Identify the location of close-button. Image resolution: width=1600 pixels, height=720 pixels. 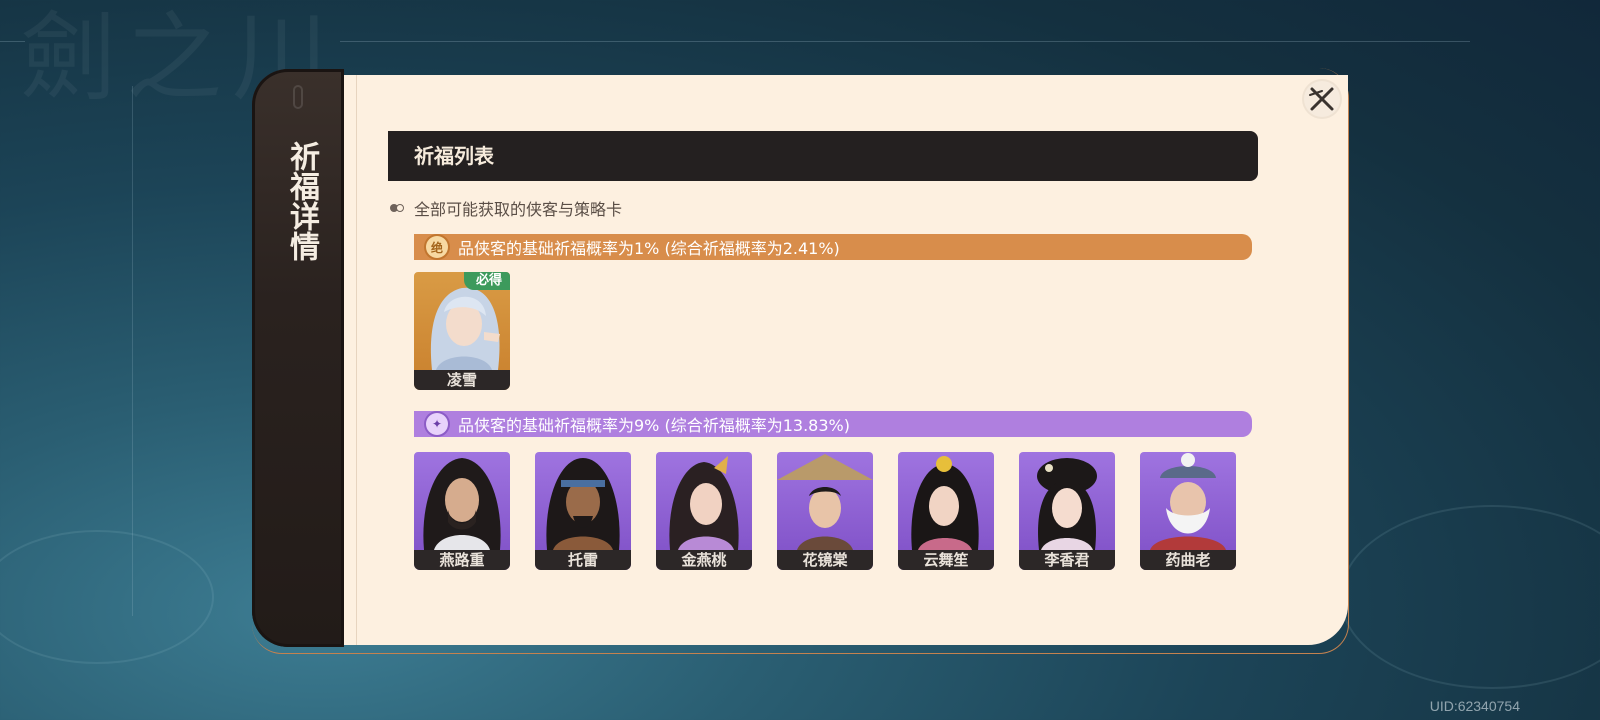
(1322, 99).